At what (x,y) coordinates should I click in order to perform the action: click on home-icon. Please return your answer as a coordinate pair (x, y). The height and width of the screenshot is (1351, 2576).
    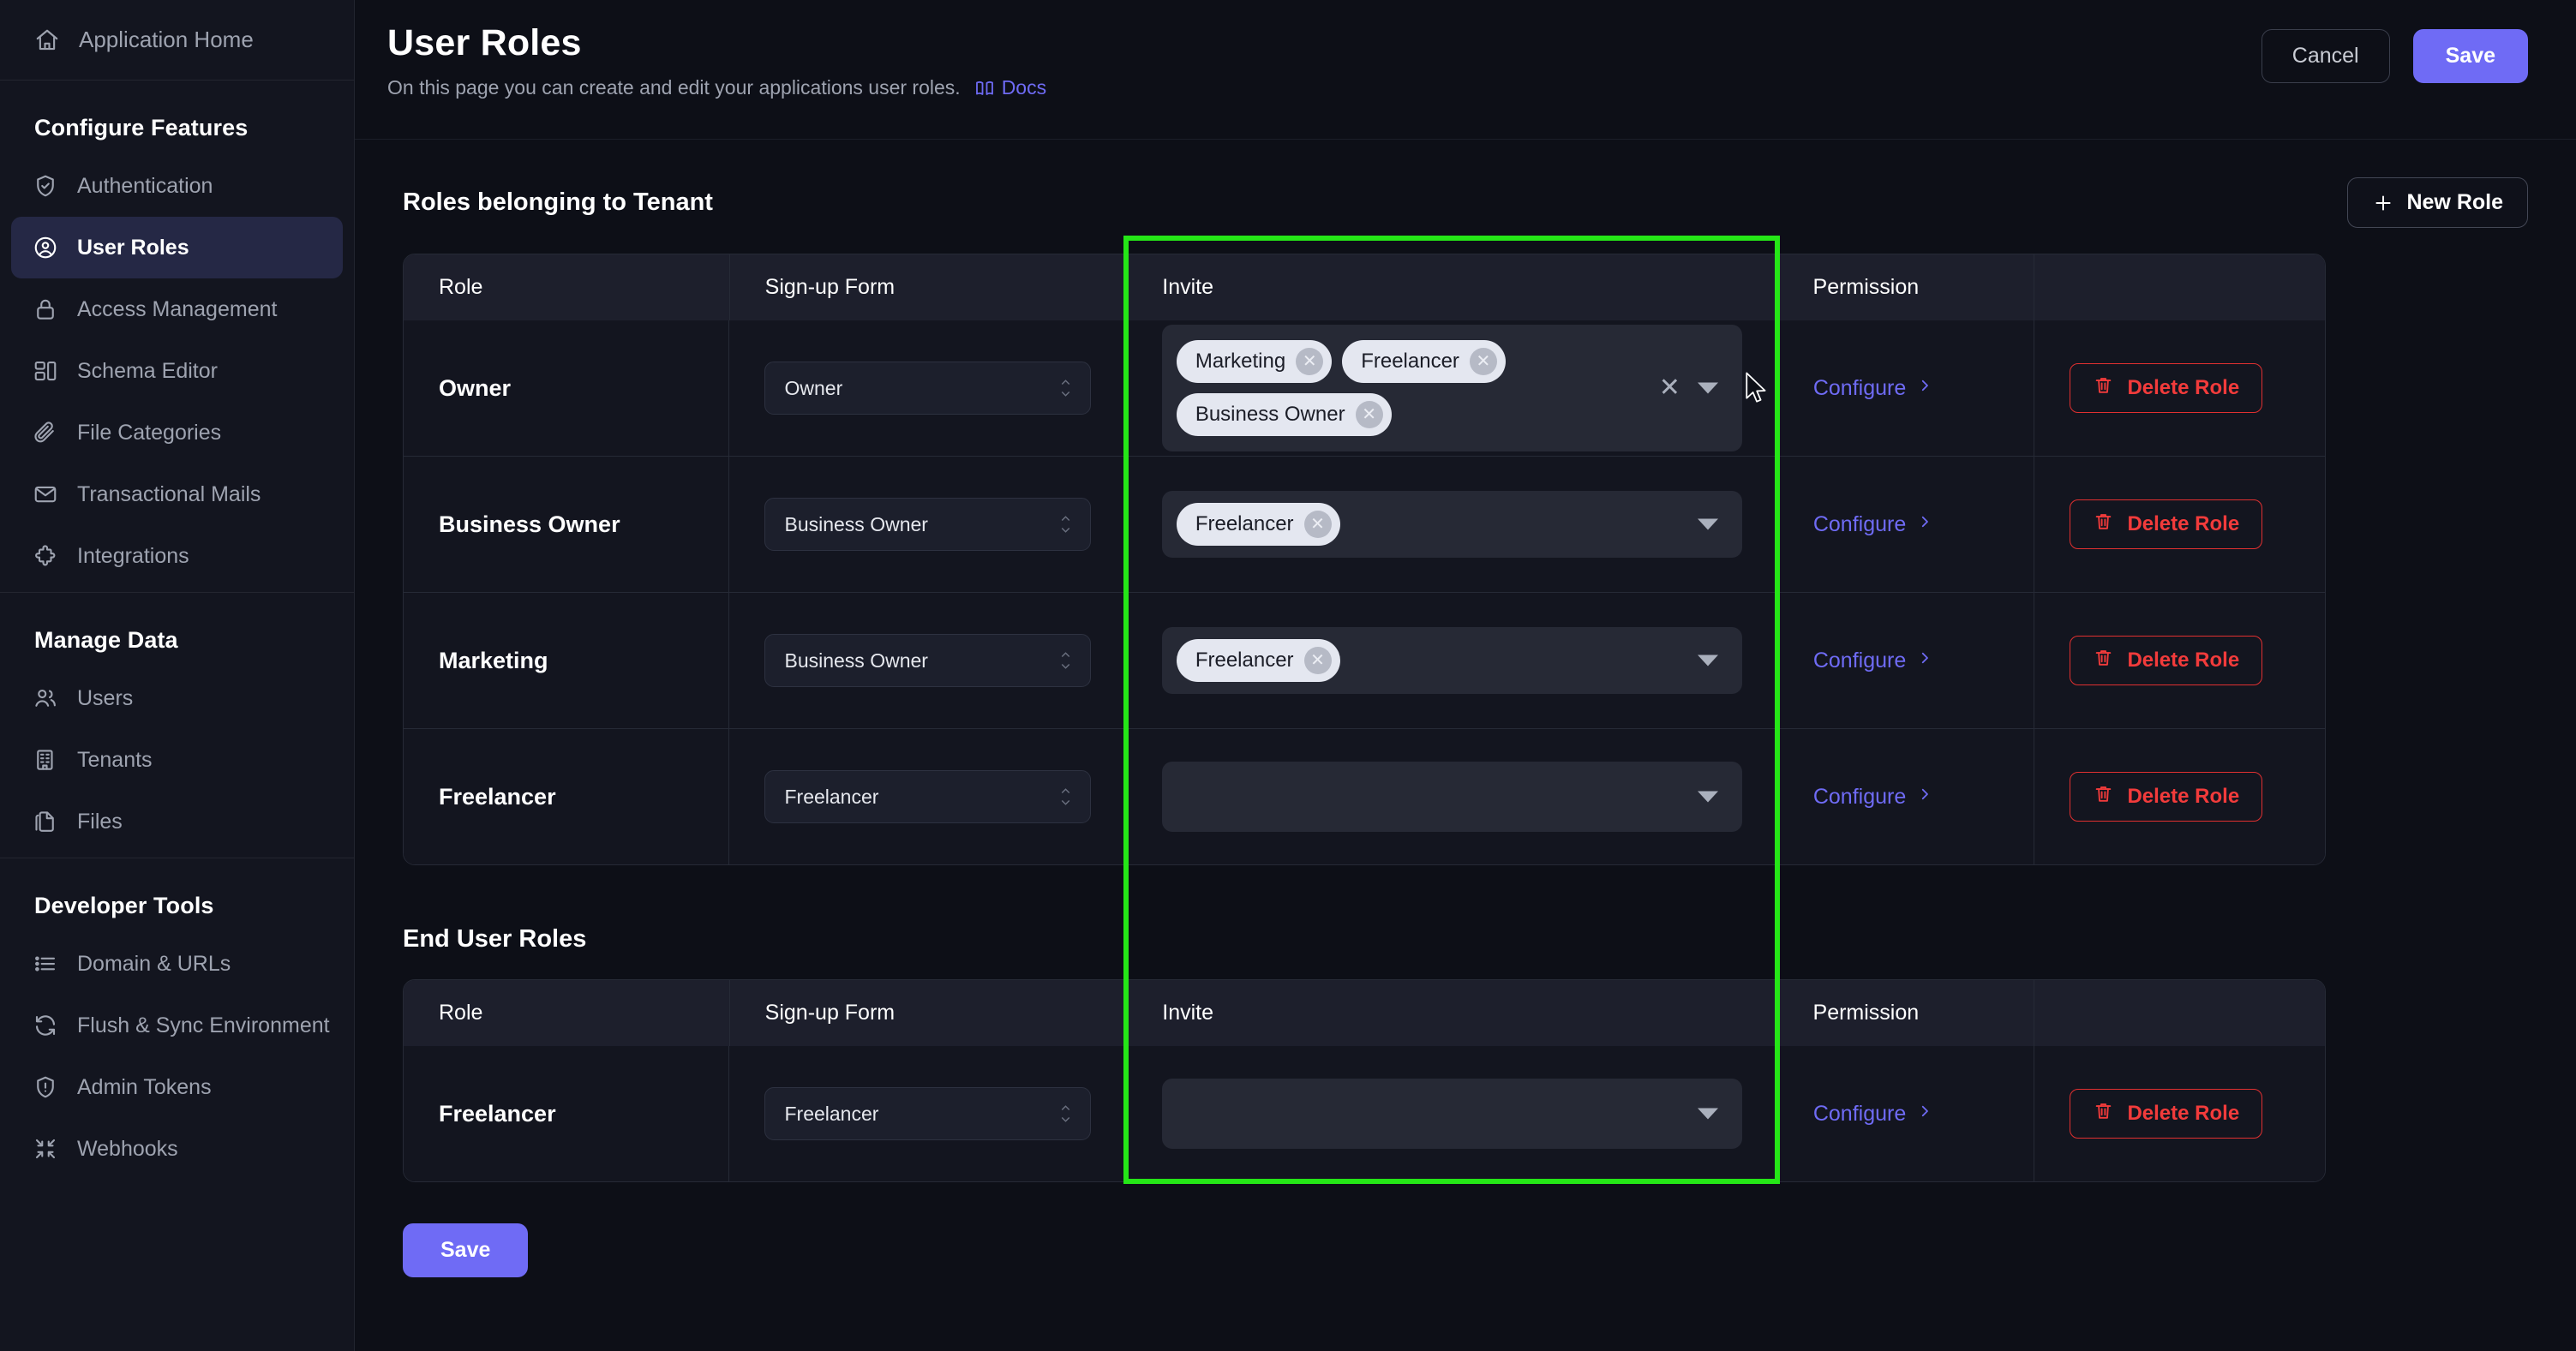
    Looking at the image, I should click on (47, 40).